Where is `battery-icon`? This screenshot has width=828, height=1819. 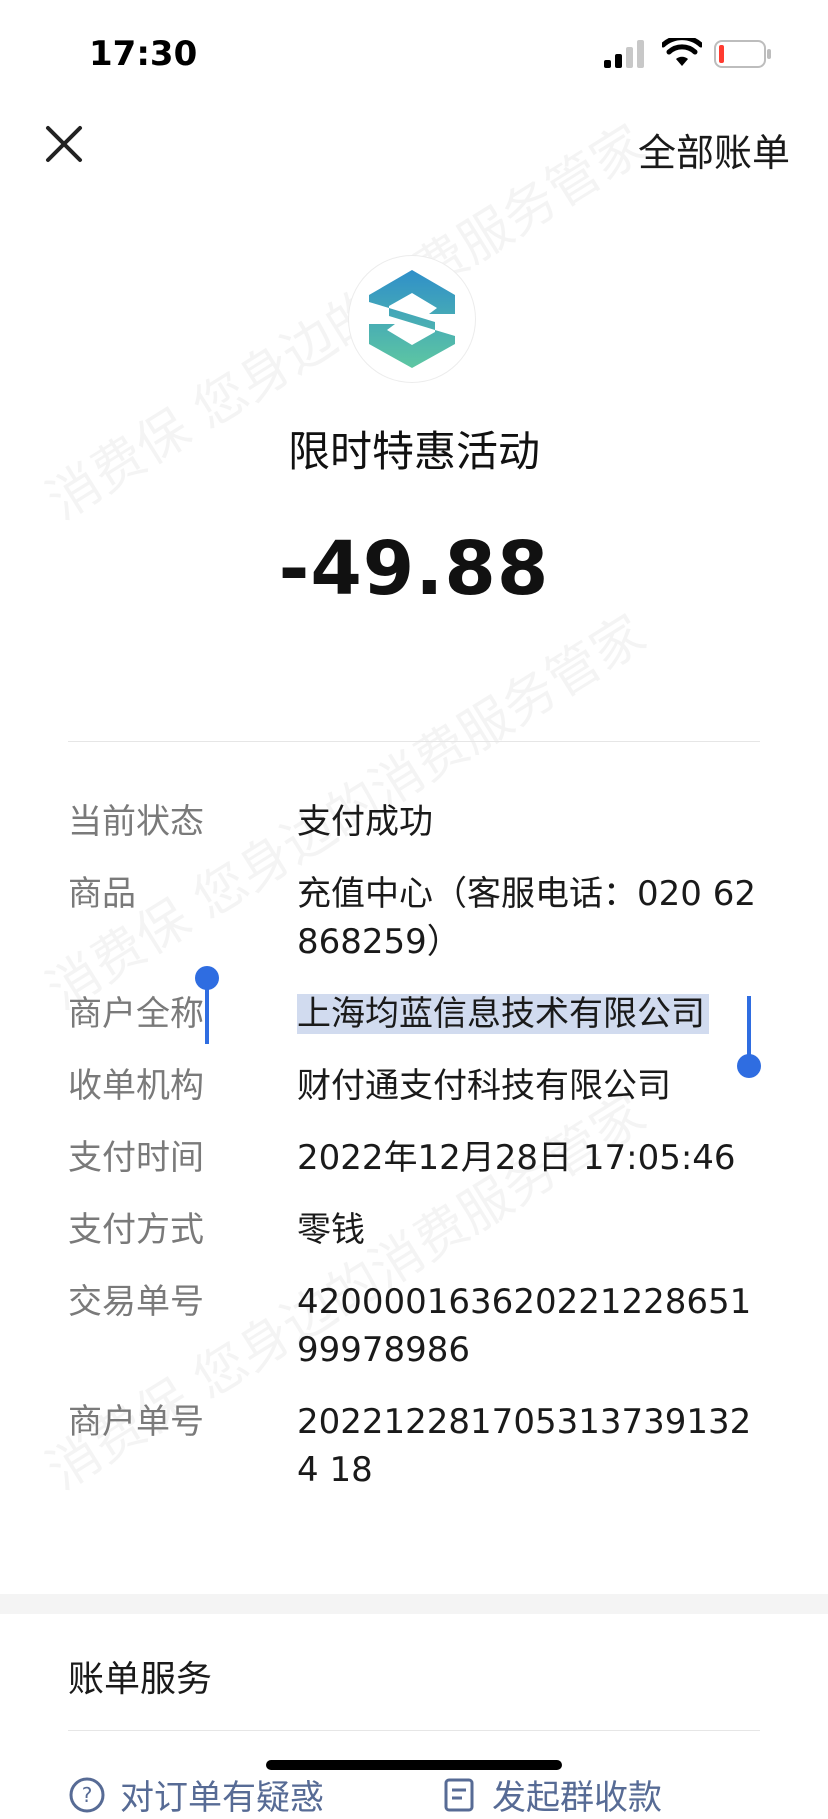
battery-icon is located at coordinates (742, 54).